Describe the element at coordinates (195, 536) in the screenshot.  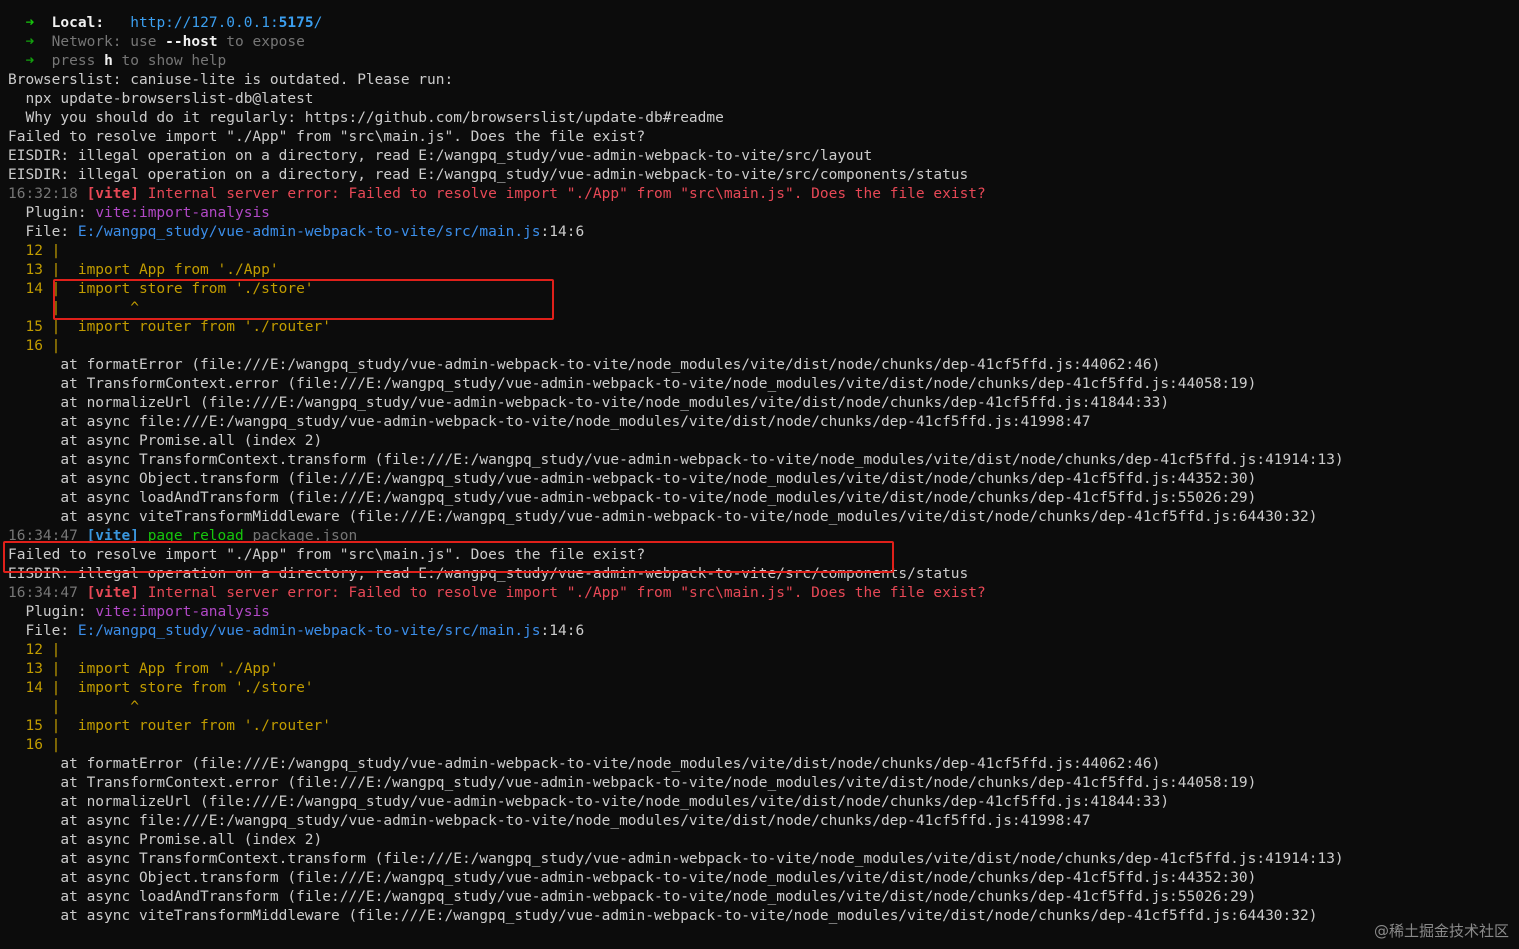
I see `terminal-text-segment: page reload` at that location.